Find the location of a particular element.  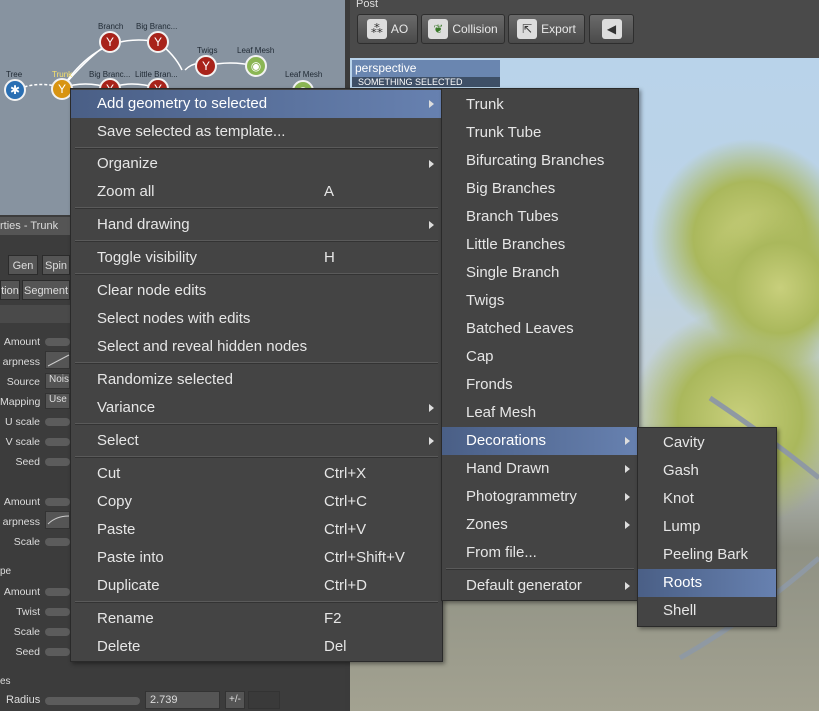

menu-item-shortcut: Ctrl+V is located at coordinates (345, 529).